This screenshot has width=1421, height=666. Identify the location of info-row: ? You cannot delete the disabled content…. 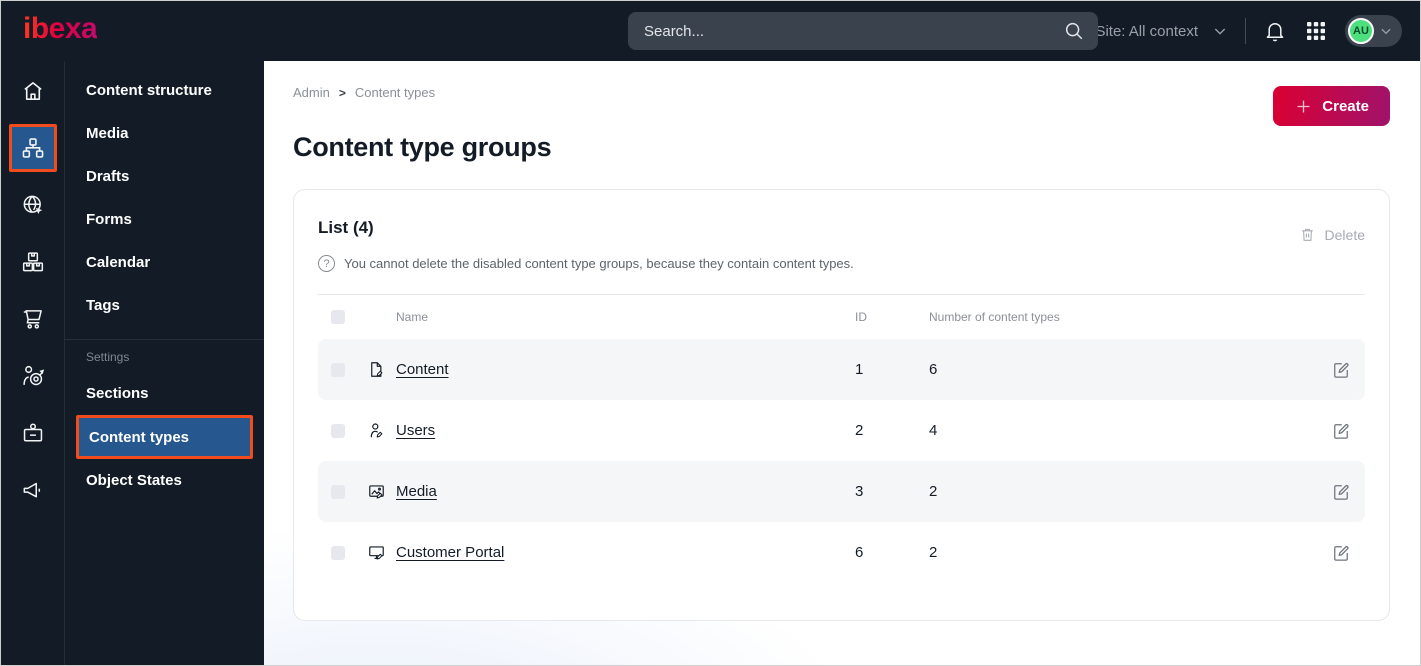
(841, 263).